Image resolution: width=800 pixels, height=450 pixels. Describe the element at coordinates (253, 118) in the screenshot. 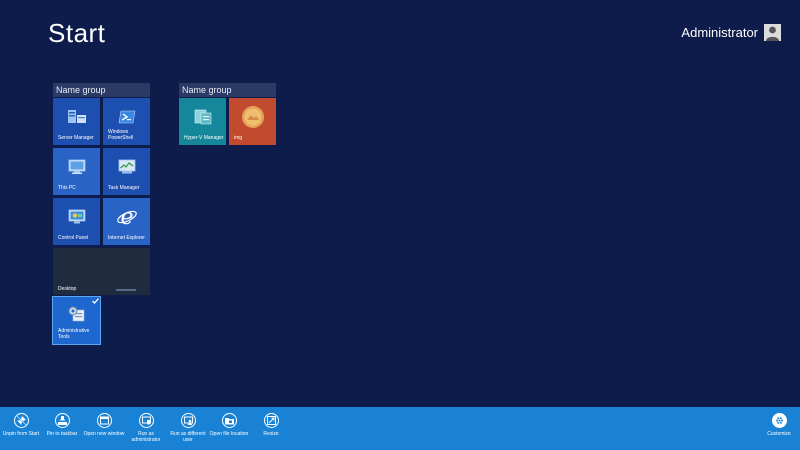

I see `image-thumbnail` at that location.